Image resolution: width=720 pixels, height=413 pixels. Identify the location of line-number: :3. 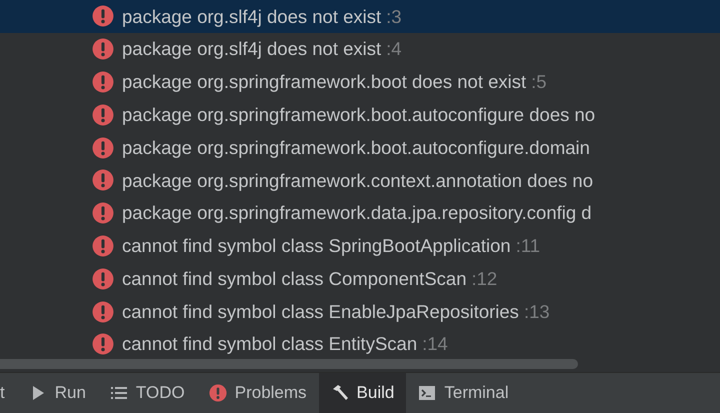
(394, 16).